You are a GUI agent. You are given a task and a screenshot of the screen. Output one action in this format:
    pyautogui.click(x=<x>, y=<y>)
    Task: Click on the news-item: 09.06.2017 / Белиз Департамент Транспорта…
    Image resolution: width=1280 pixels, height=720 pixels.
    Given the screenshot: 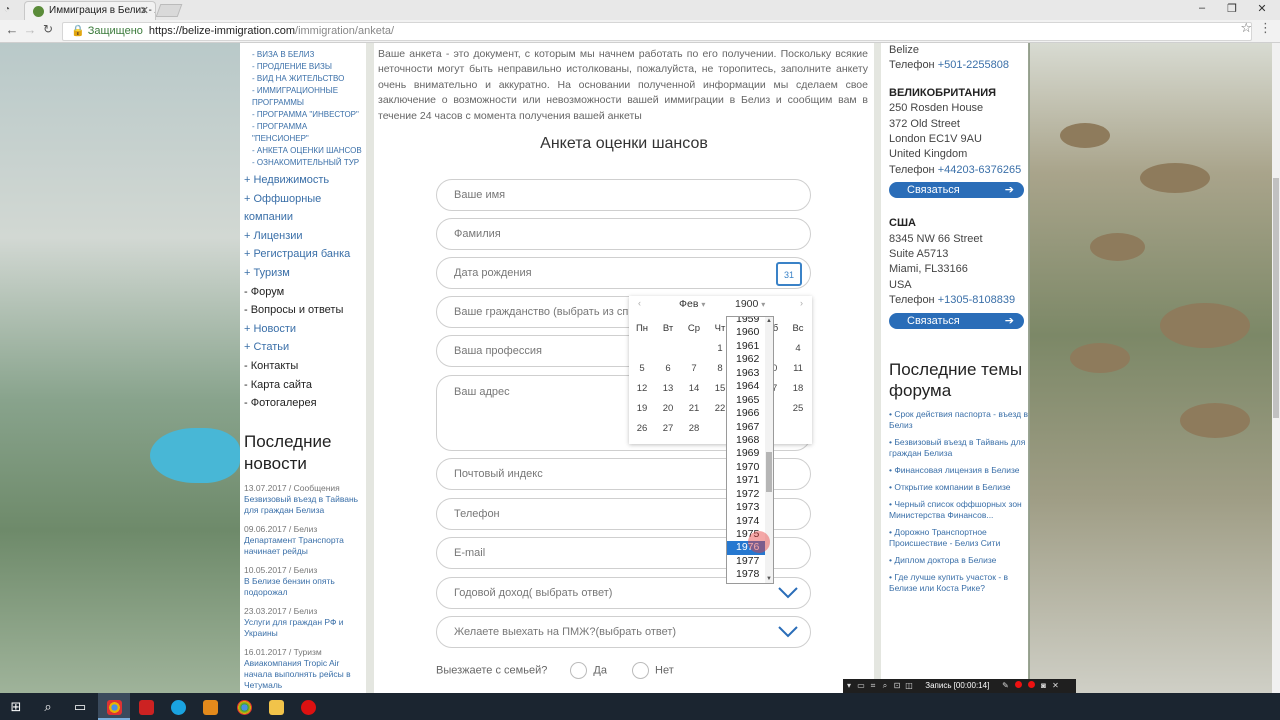 What is the action you would take?
    pyautogui.click(x=305, y=540)
    